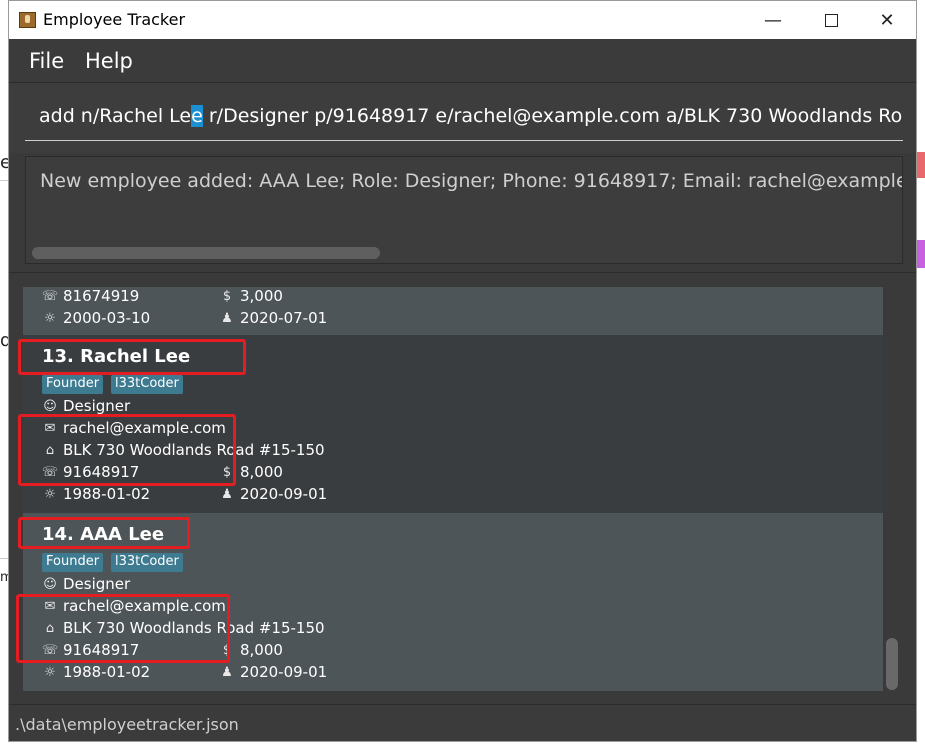 This screenshot has height=750, width=925. Describe the element at coordinates (261, 296) in the screenshot. I see `salary-value: 3,000` at that location.